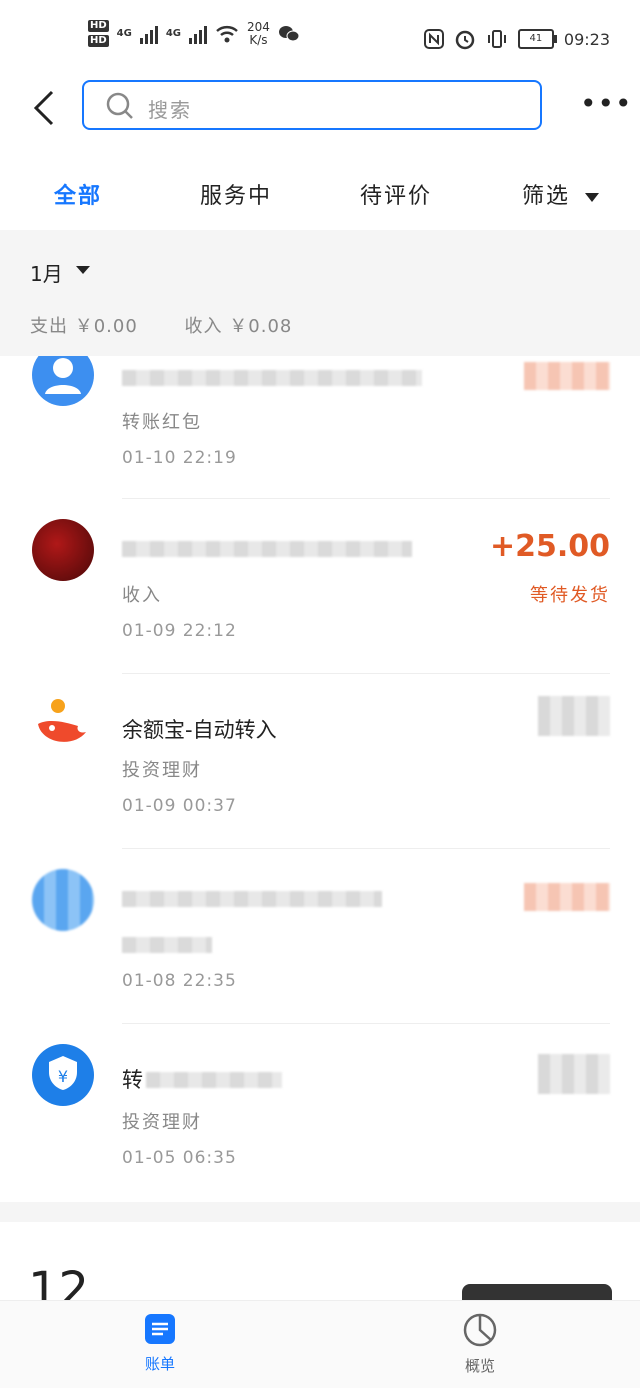  What do you see at coordinates (62, 720) in the screenshot?
I see `yuebao-icon` at bounding box center [62, 720].